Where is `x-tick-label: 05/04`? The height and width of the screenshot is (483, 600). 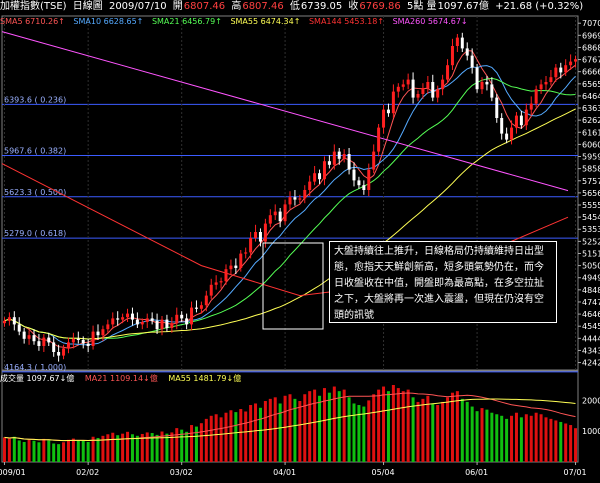 x-tick-label: 05/04 is located at coordinates (383, 472).